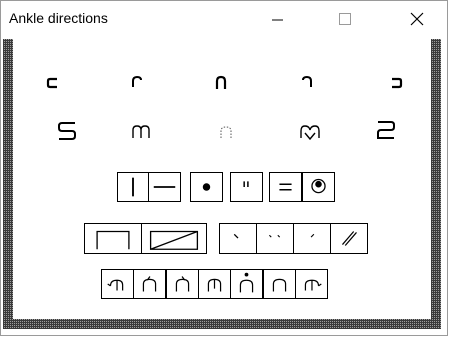 The height and width of the screenshot is (338, 452). I want to click on ankle-z-turn-icon, so click(386, 130).